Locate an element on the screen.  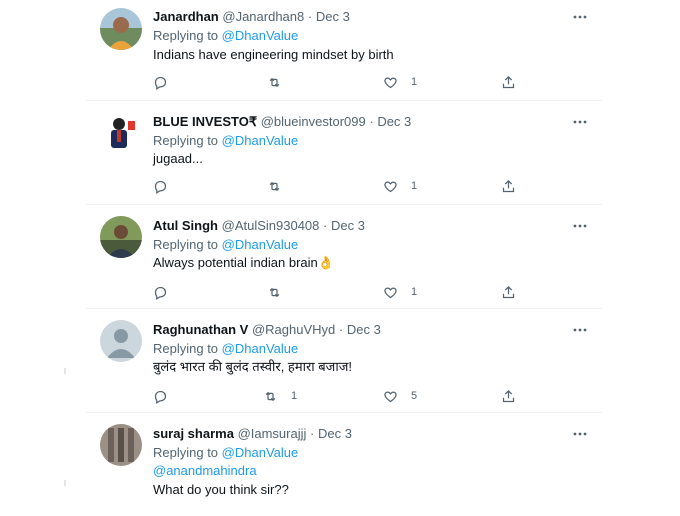
display-name: BLUE INVESTO₹ is located at coordinates (205, 121).